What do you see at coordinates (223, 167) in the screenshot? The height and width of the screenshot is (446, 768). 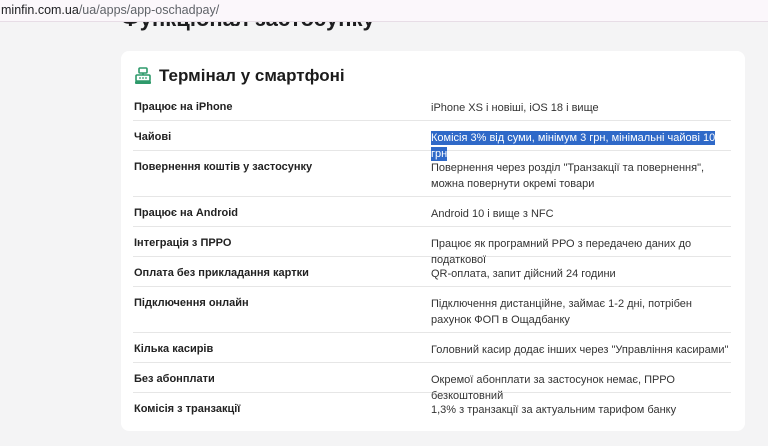 I see `row-key: Повернення коштів у застосунку` at bounding box center [223, 167].